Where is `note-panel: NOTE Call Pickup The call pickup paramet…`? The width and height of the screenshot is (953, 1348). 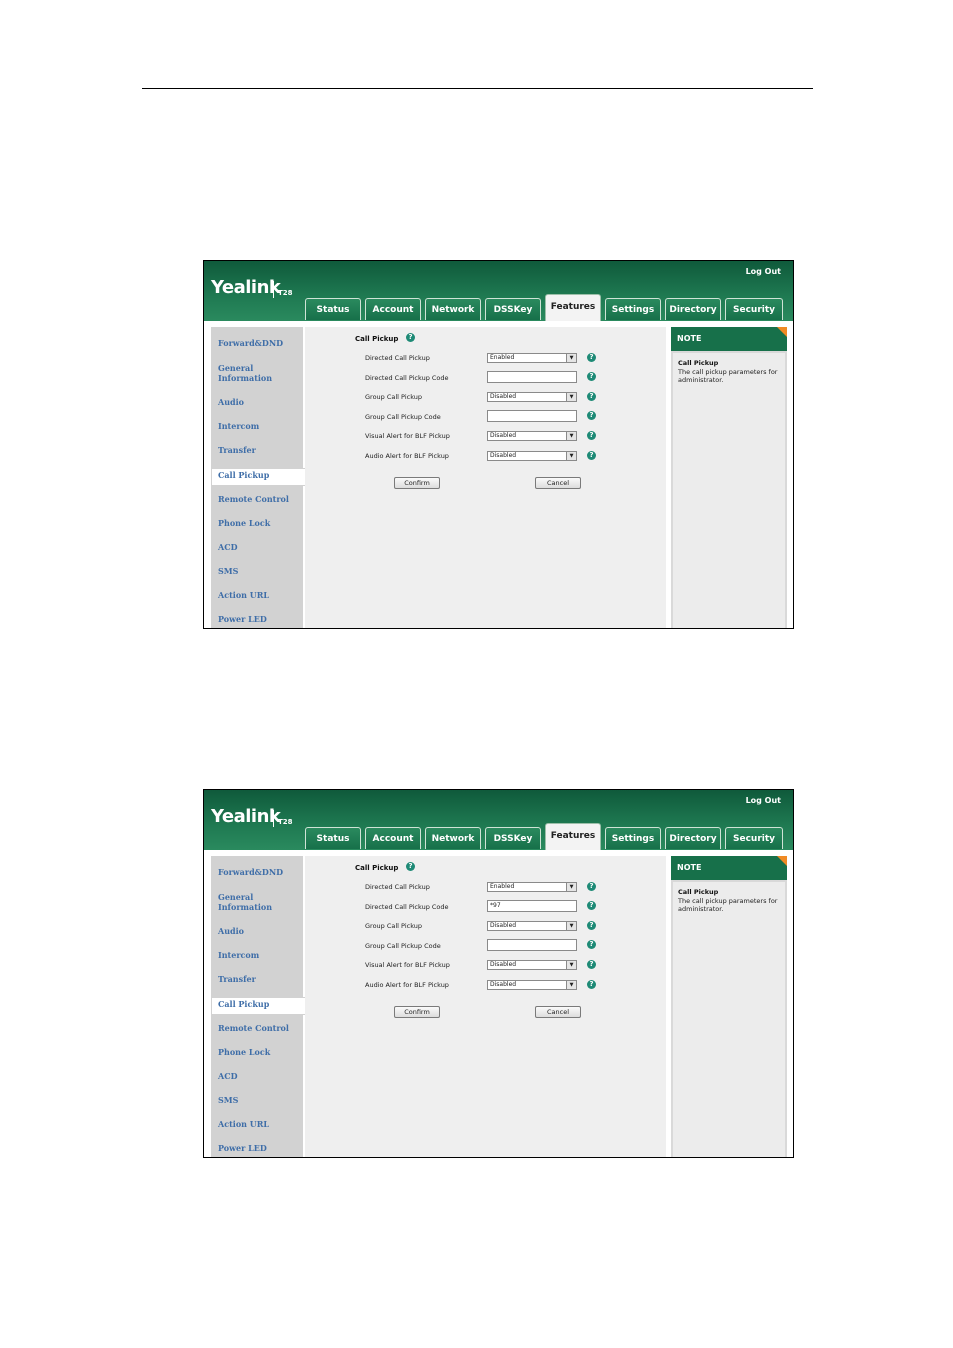
note-panel: NOTE Call Pickup The call pickup paramet… is located at coordinates (729, 1006).